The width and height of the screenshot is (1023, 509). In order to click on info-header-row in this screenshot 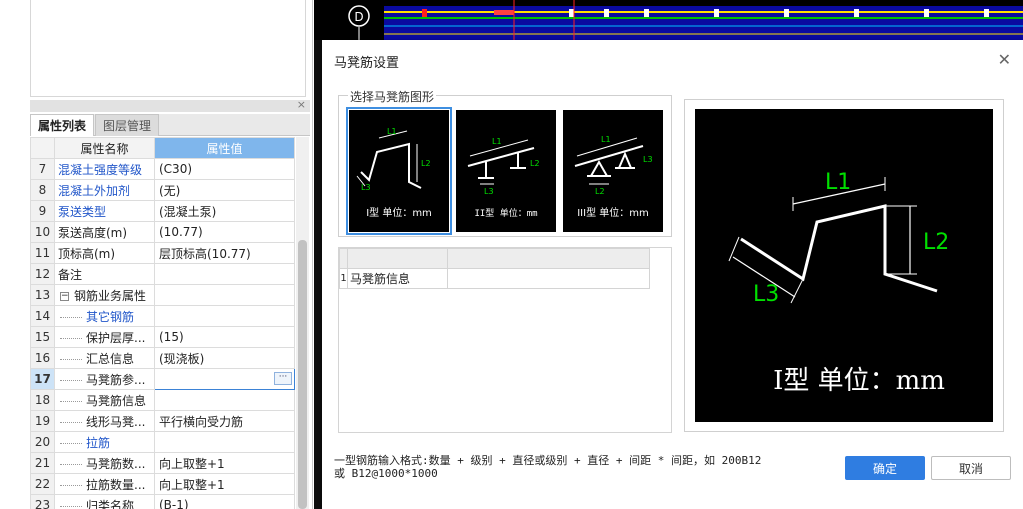, I will do `click(494, 258)`.